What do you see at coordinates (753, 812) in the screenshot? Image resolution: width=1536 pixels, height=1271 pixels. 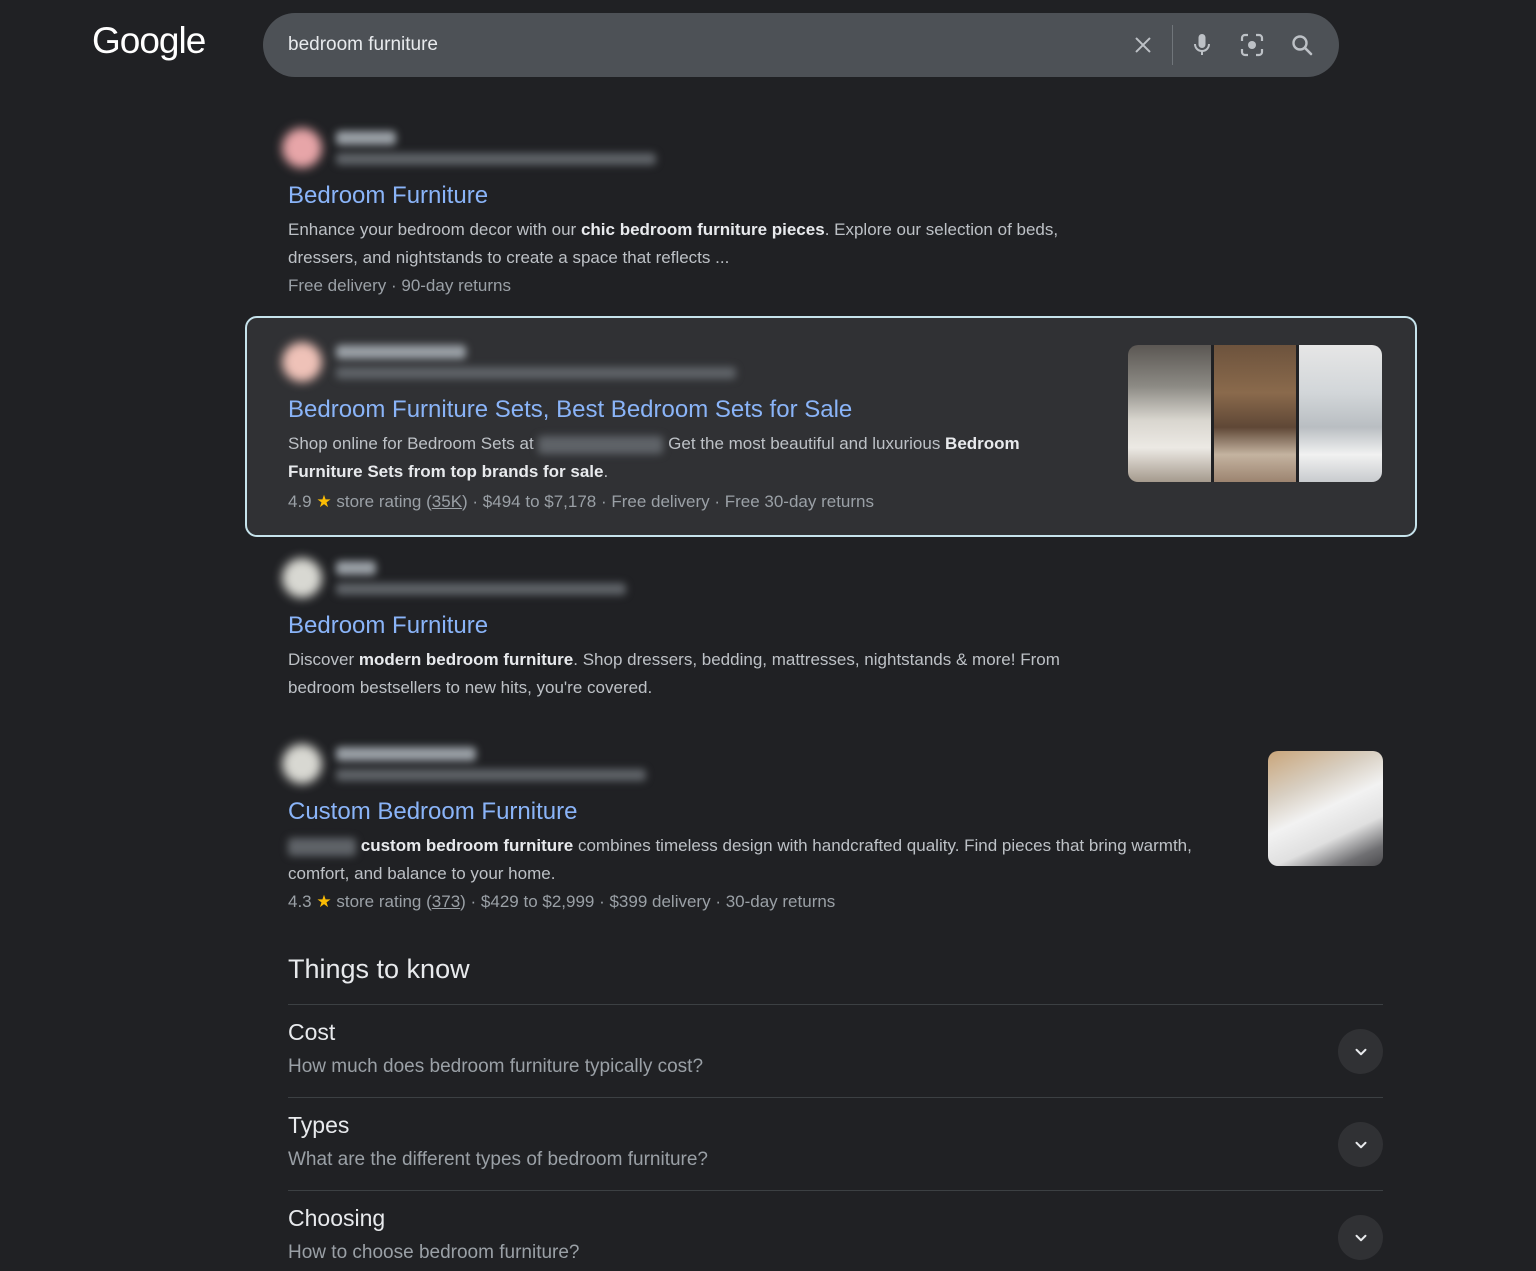 I see `result-title: Custom Bedroom Furniture` at bounding box center [753, 812].